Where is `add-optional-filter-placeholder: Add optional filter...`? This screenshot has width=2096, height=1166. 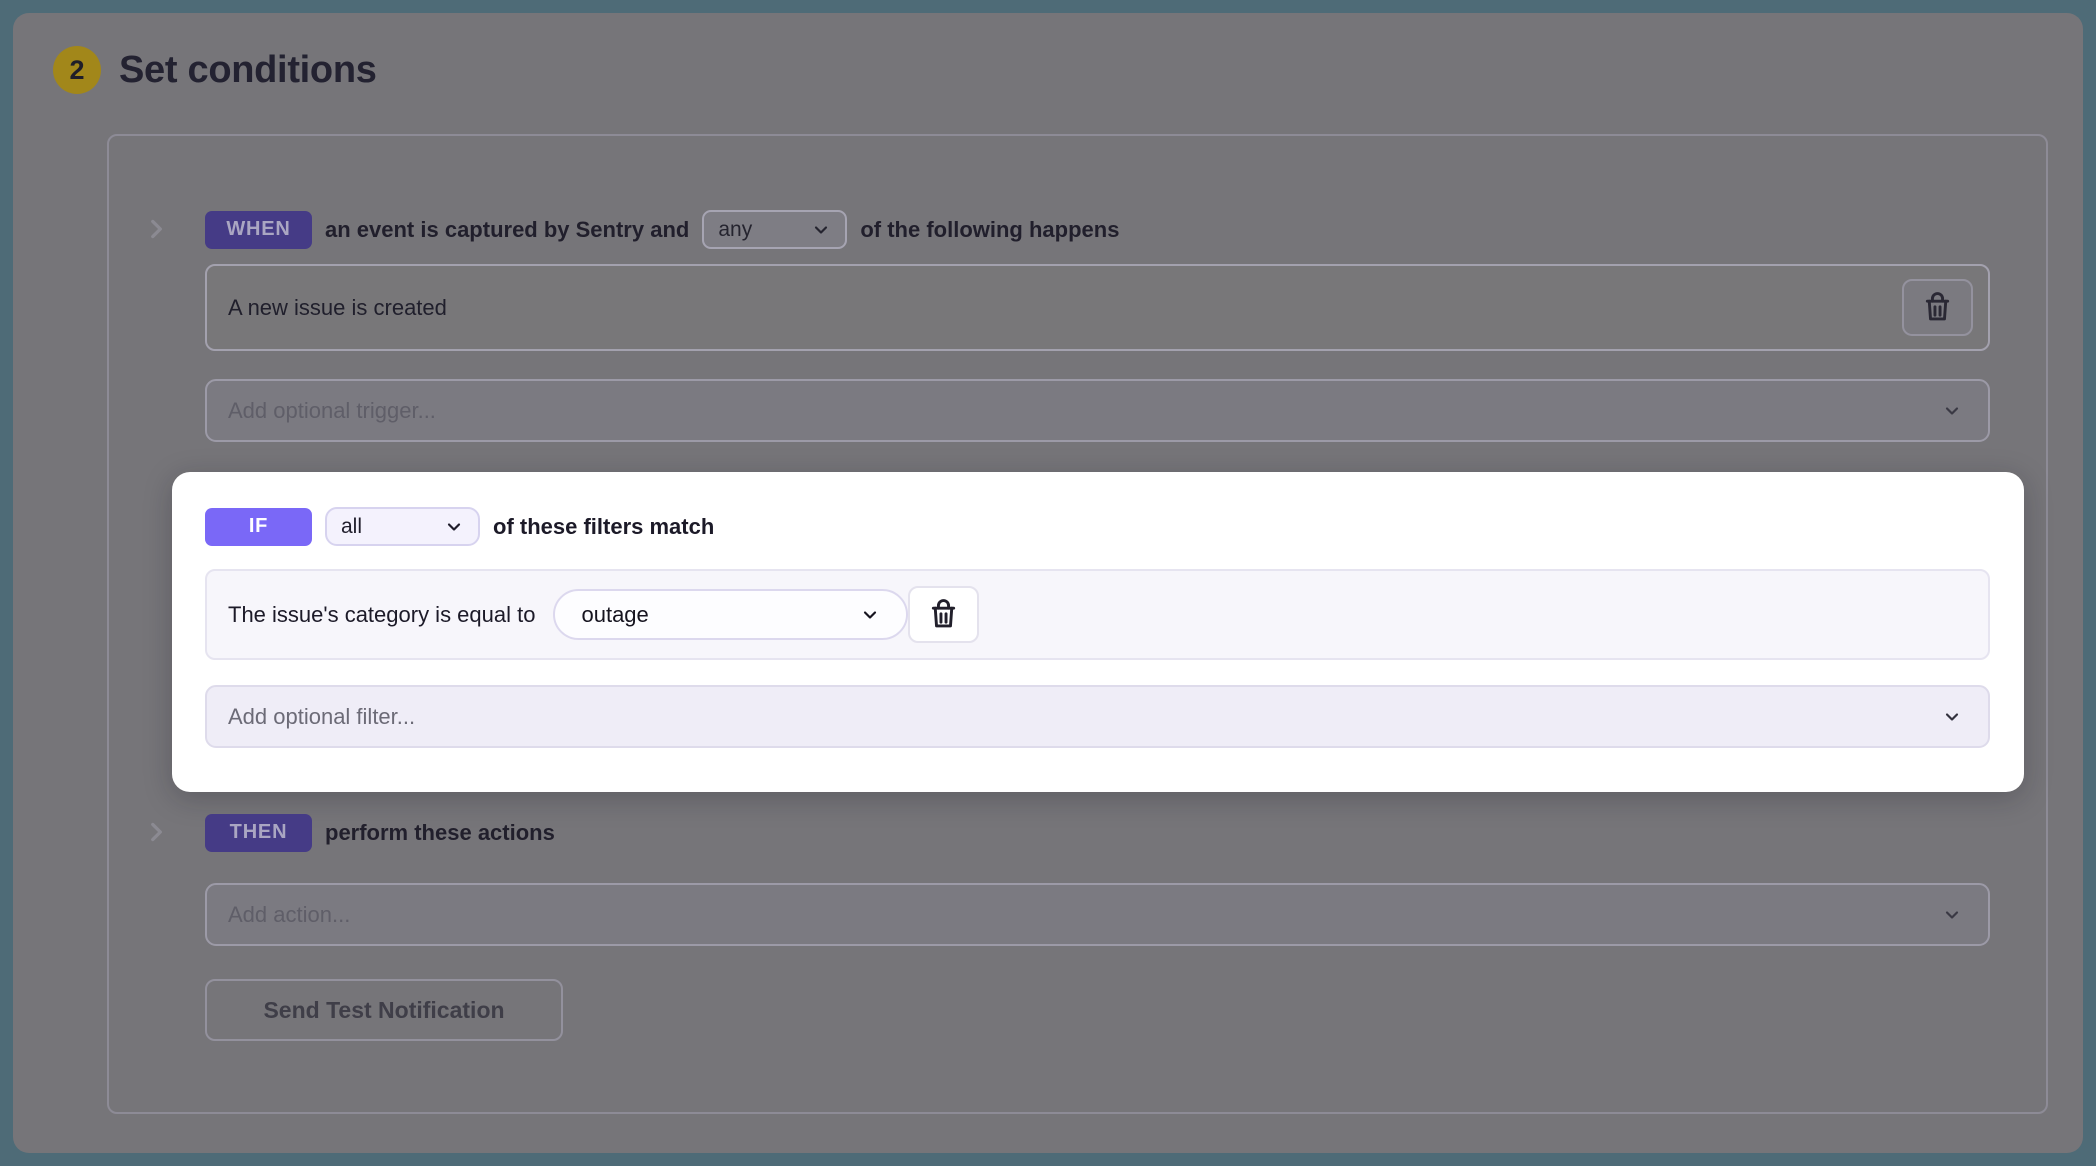
add-optional-filter-placeholder: Add optional filter... is located at coordinates (322, 716).